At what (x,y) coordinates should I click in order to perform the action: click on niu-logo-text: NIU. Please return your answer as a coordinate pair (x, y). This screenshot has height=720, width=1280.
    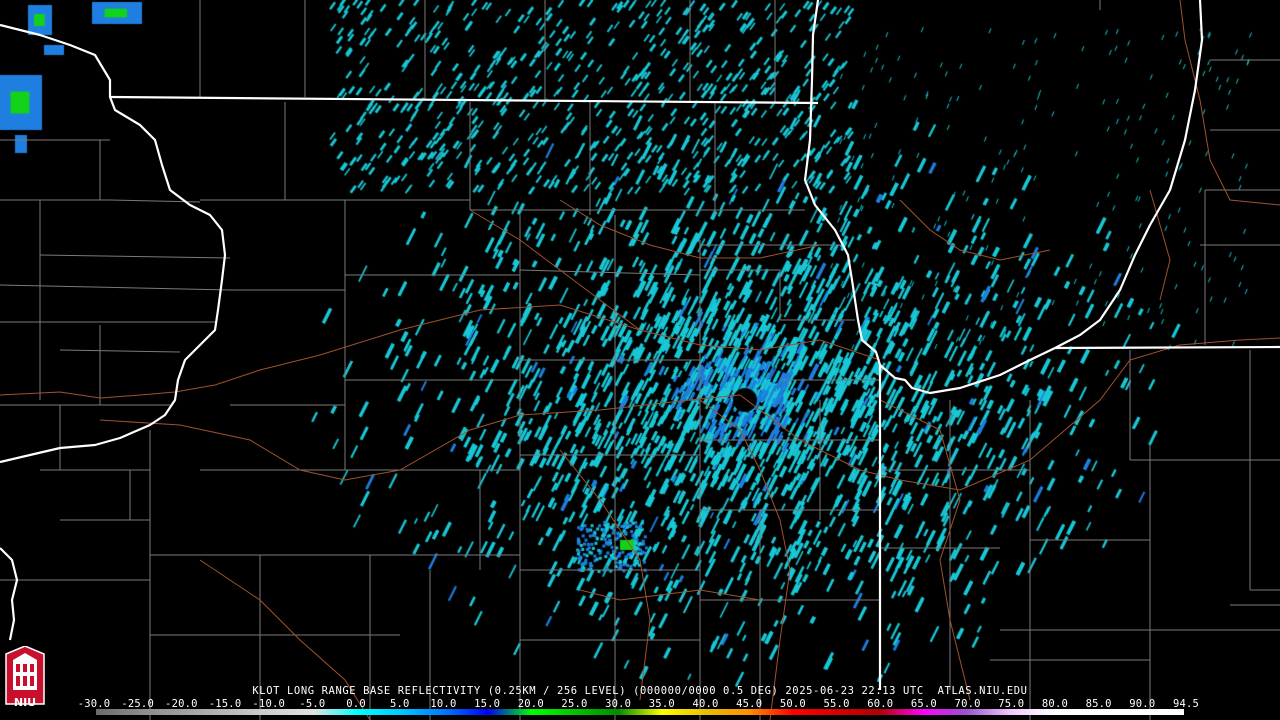
    Looking at the image, I should click on (25, 702).